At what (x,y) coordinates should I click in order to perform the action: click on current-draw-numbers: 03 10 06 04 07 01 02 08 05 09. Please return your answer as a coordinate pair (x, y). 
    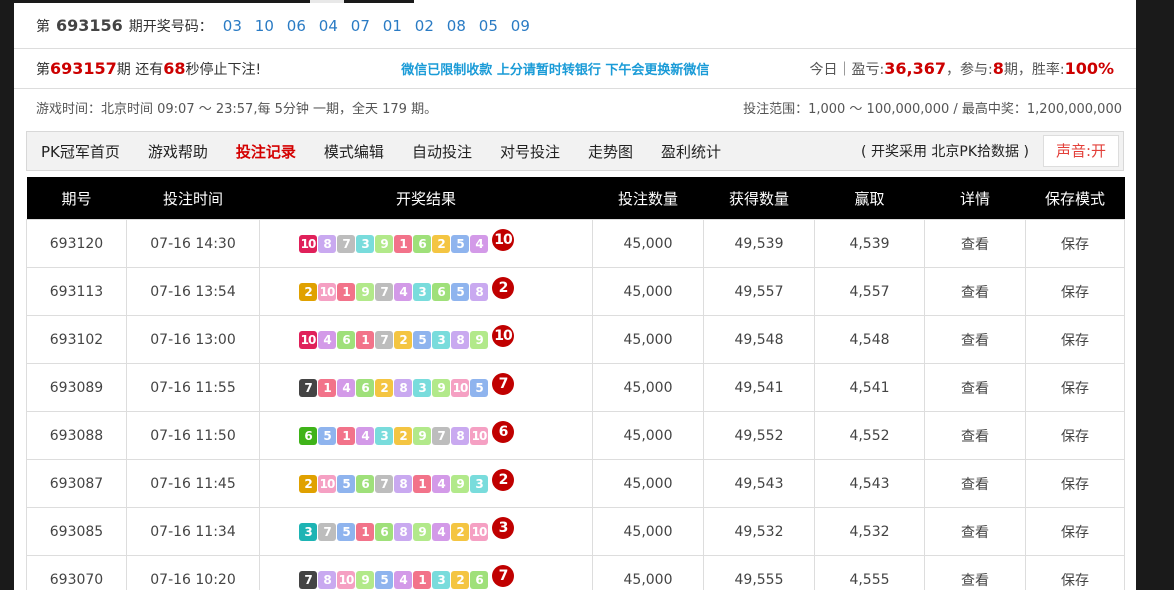
    Looking at the image, I should click on (383, 26).